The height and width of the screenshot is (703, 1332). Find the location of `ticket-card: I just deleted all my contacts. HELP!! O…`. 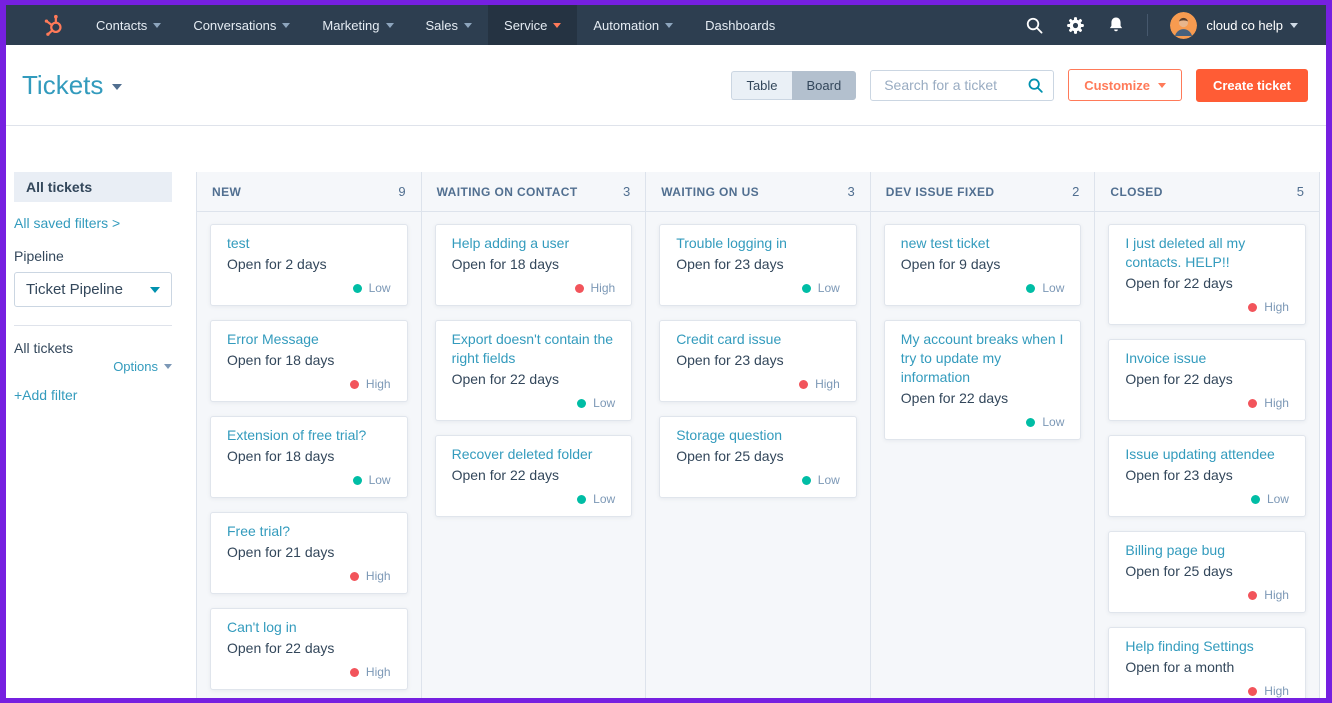

ticket-card: I just deleted all my contacts. HELP!! O… is located at coordinates (1207, 274).